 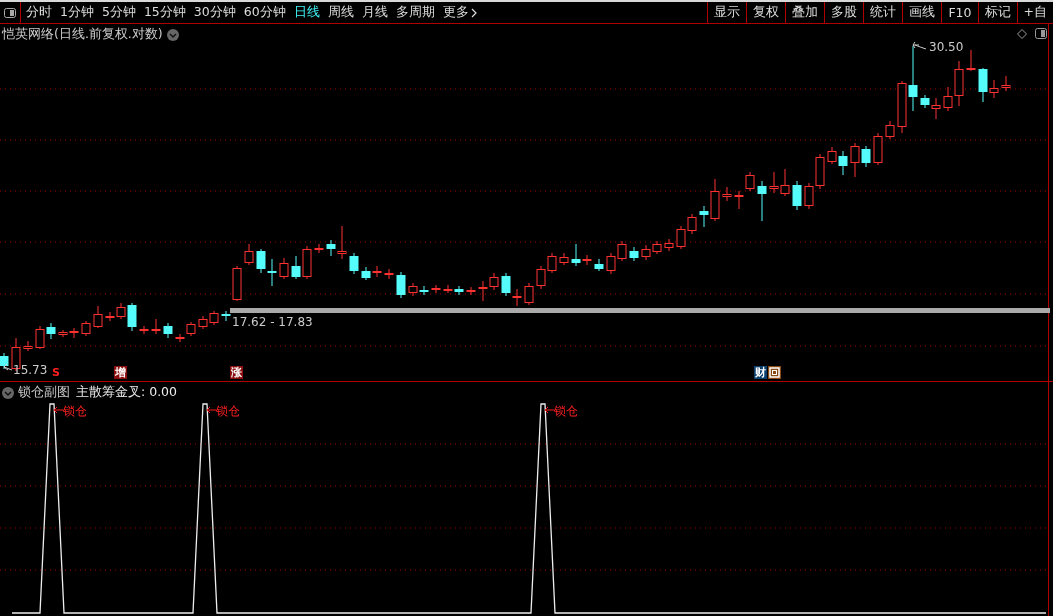 I want to click on low-price-label: 15.73, so click(x=30, y=370).